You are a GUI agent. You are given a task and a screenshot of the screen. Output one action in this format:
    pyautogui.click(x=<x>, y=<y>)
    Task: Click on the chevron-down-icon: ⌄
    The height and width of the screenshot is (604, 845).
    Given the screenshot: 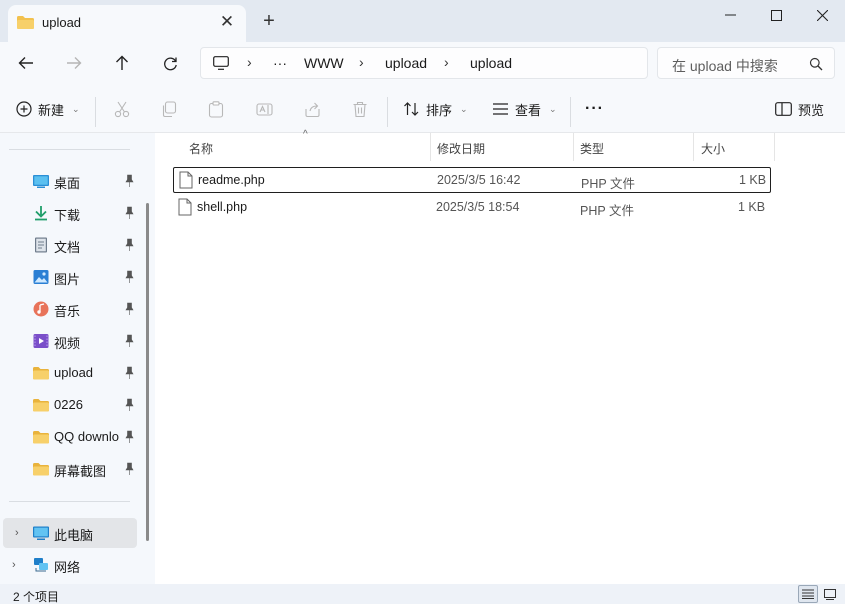 What is the action you would take?
    pyautogui.click(x=553, y=108)
    